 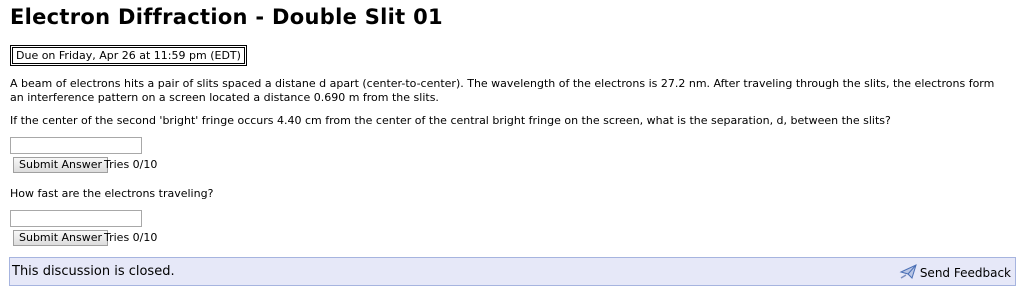 What do you see at coordinates (131, 164) in the screenshot?
I see `tries-counter-1: Tries 0/10` at bounding box center [131, 164].